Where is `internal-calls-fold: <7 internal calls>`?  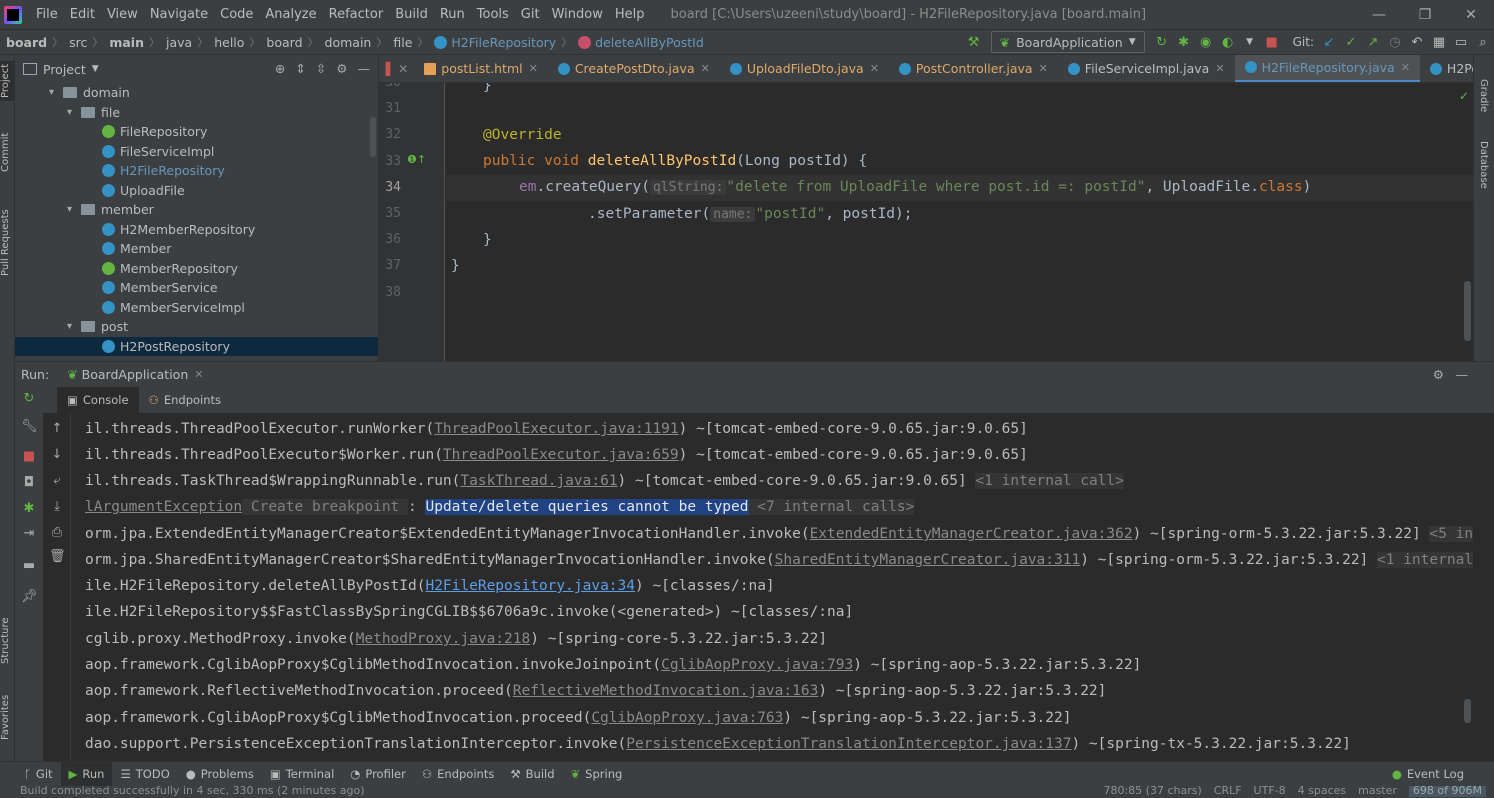
internal-calls-fold: <7 internal calls> is located at coordinates (831, 507).